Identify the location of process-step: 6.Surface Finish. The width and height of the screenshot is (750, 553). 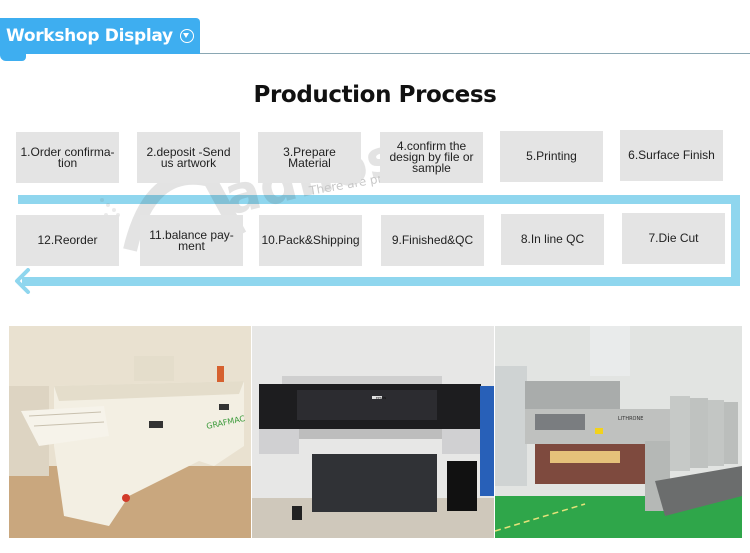
(671, 155).